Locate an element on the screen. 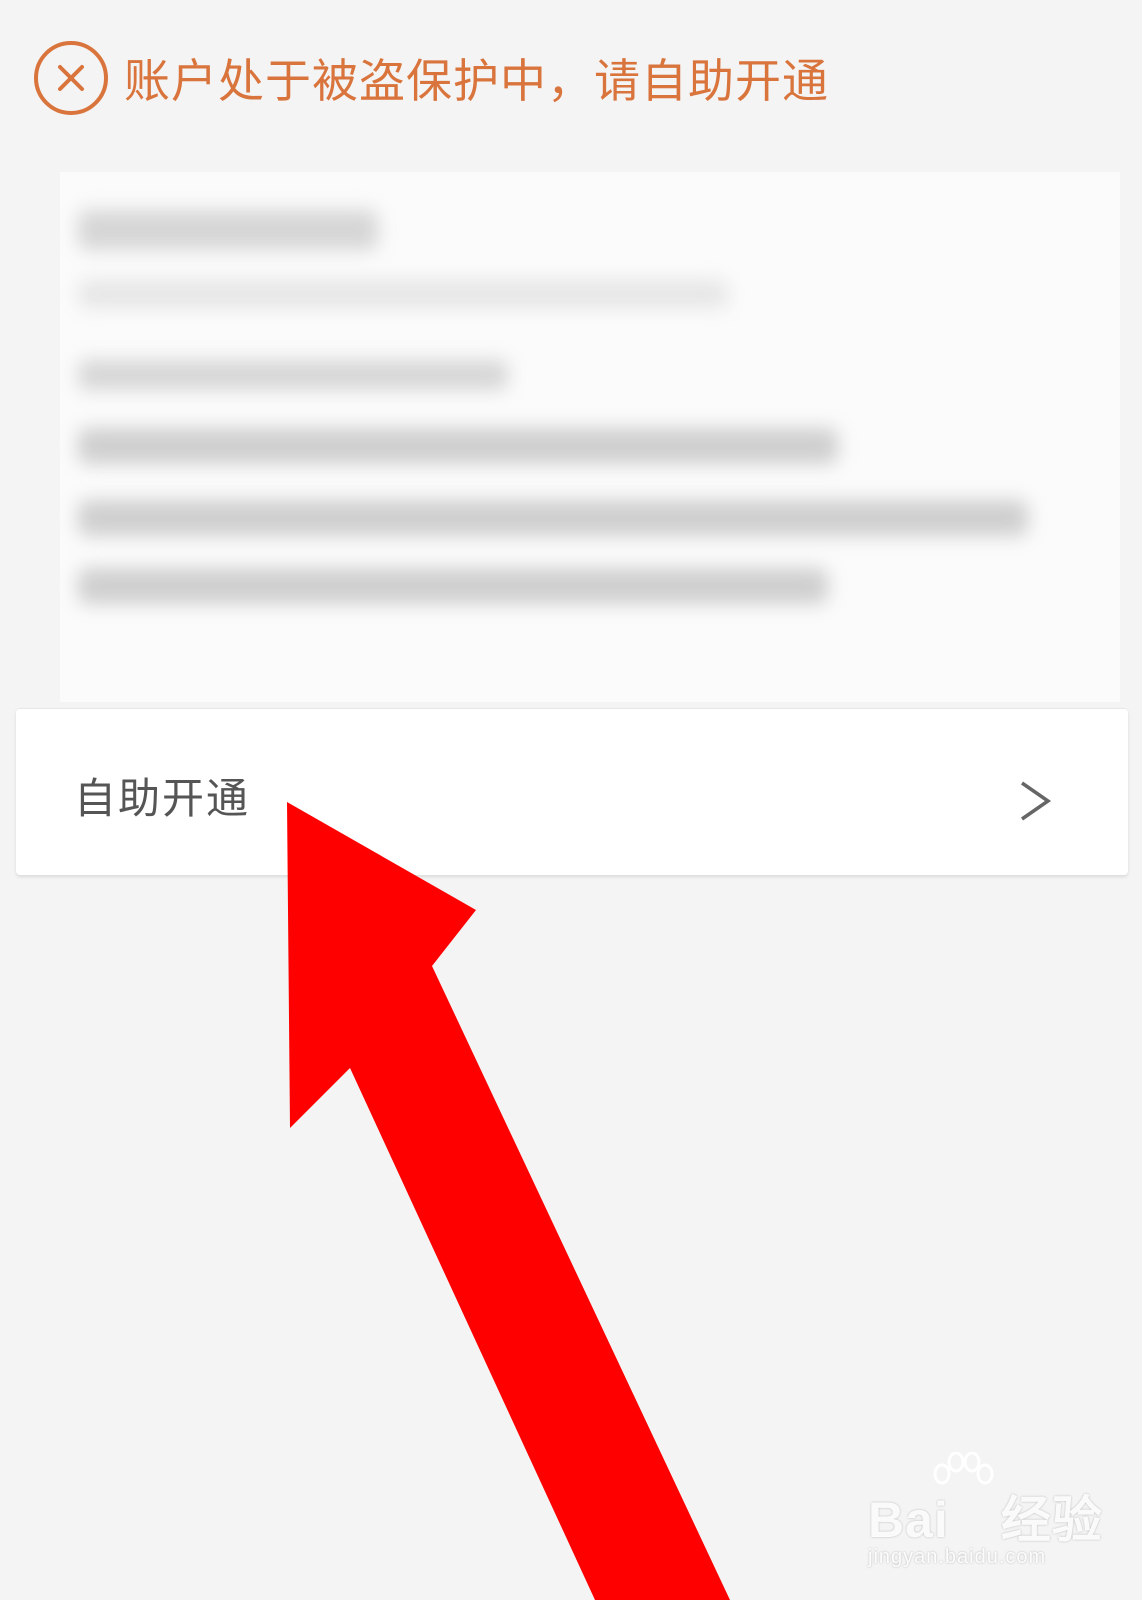 The width and height of the screenshot is (1142, 1600). status-banner: 账户处于被盗保护中，请自助开通 is located at coordinates (430, 78).